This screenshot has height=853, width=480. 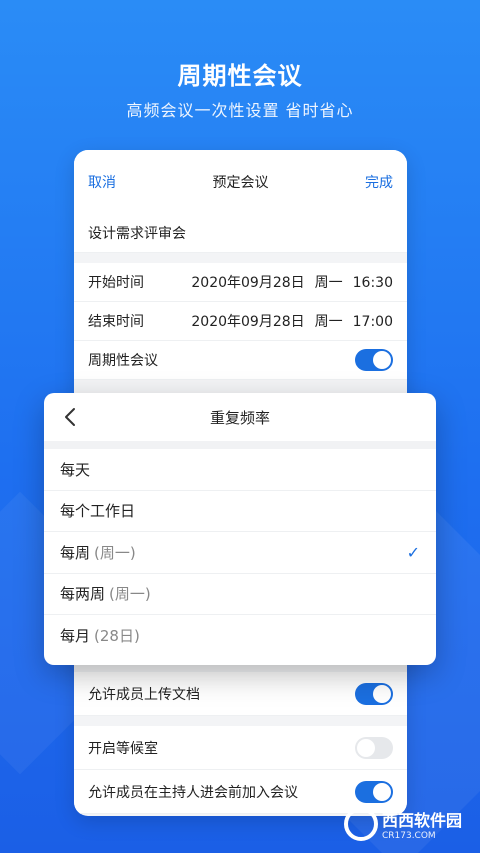 I want to click on recurring-toggle, so click(x=374, y=360).